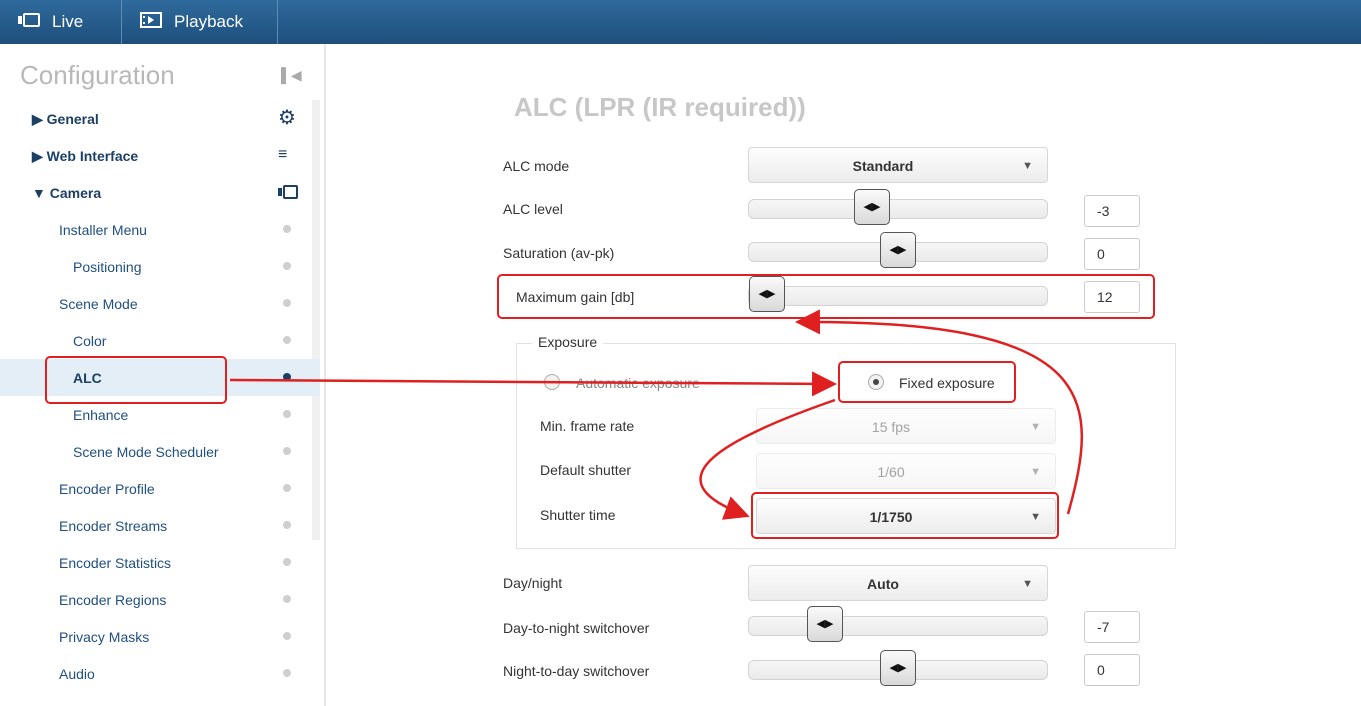 The height and width of the screenshot is (706, 1361). What do you see at coordinates (160, 673) in the screenshot?
I see `sidebar-item-audio: Audio` at bounding box center [160, 673].